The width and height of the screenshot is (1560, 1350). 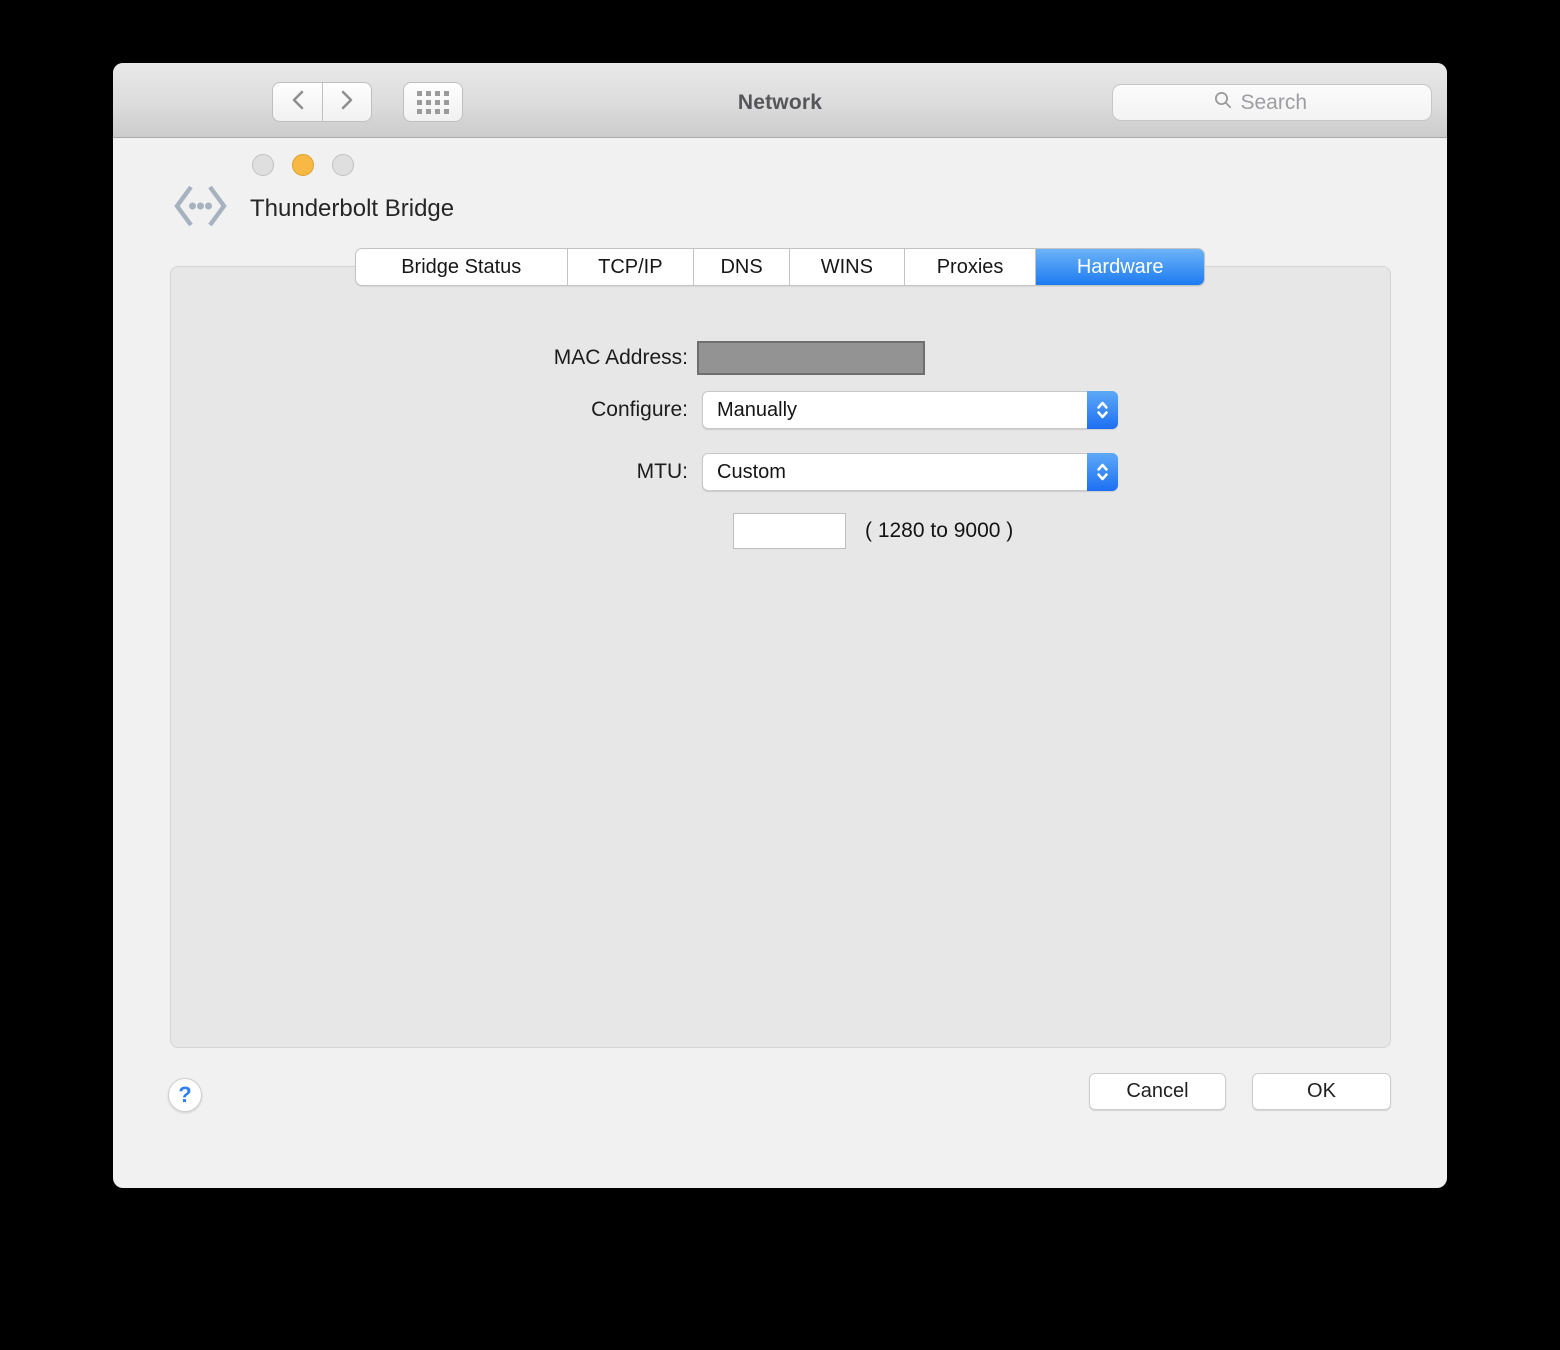 I want to click on thunderbolt-bridge-icon, so click(x=200, y=208).